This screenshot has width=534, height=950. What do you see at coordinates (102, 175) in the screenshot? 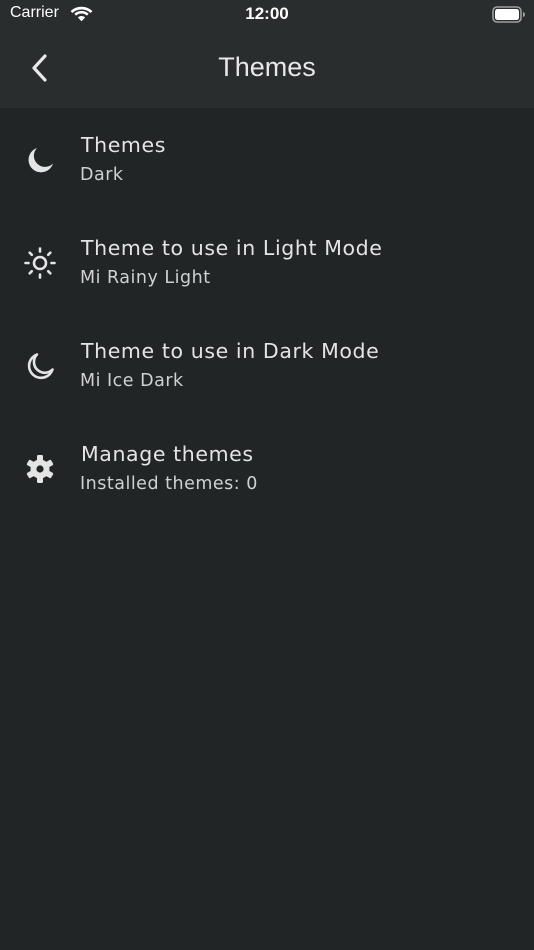
I see `setting-value: Dark` at bounding box center [102, 175].